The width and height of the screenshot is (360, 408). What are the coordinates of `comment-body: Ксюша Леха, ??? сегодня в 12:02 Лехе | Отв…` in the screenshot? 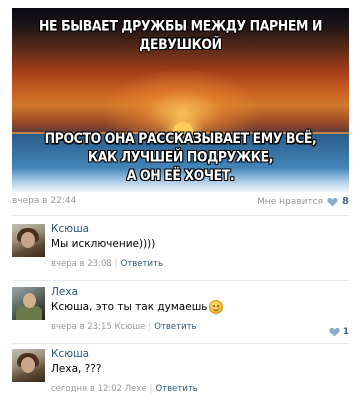 It's located at (200, 371).